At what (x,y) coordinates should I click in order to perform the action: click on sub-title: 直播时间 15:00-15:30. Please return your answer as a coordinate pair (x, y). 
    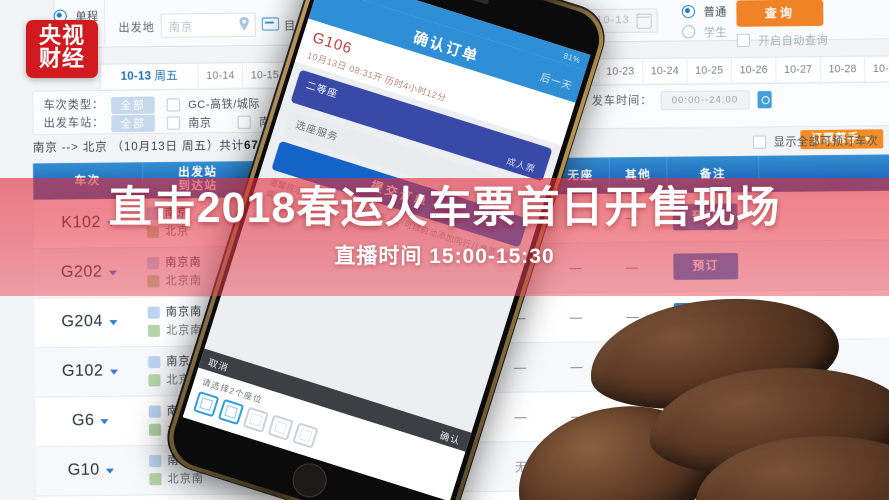
    Looking at the image, I should click on (444, 256).